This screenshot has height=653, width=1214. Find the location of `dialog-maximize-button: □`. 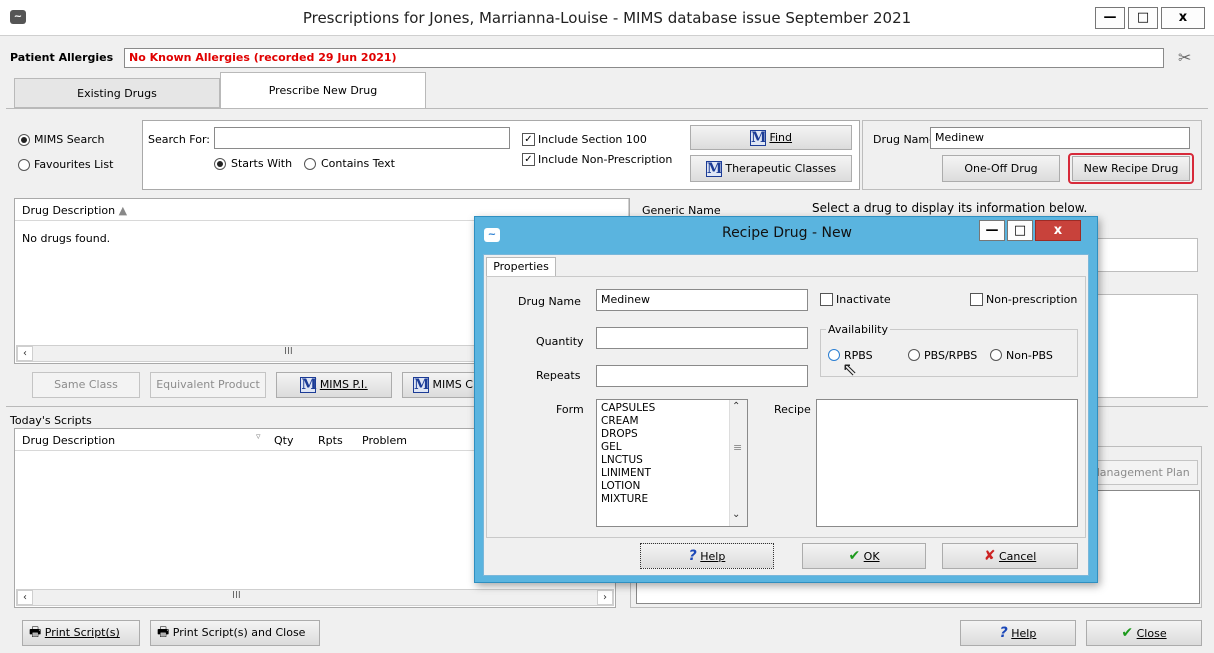

dialog-maximize-button: □ is located at coordinates (1020, 230).